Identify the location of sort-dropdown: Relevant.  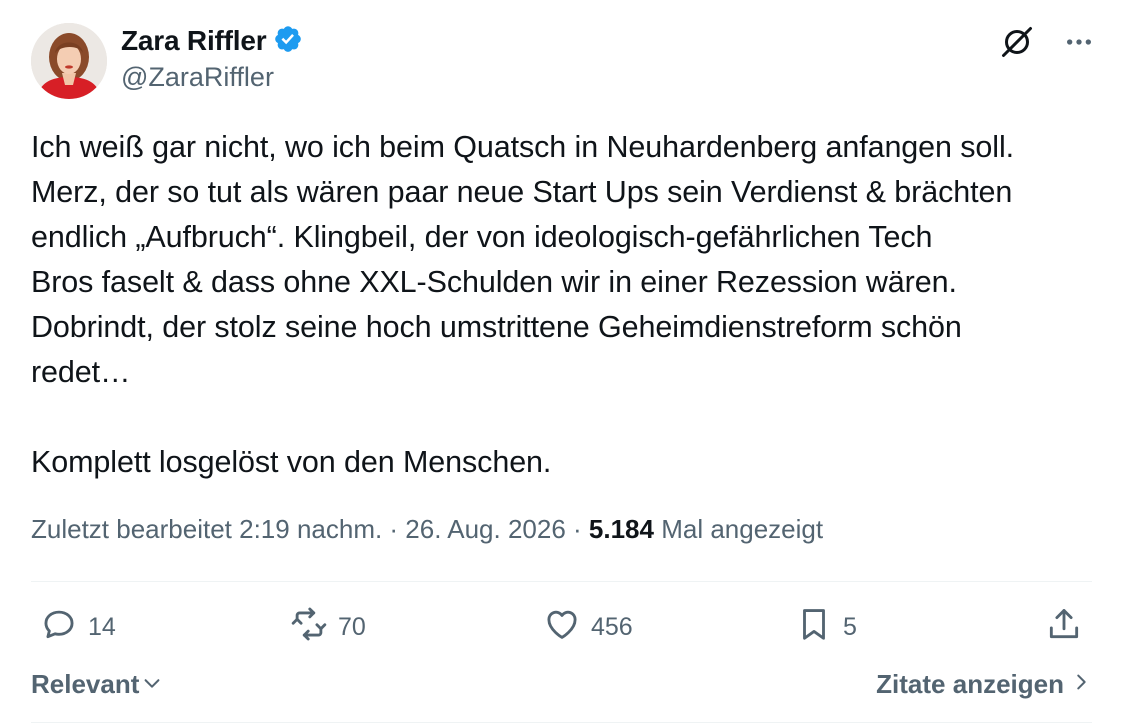
(97, 684).